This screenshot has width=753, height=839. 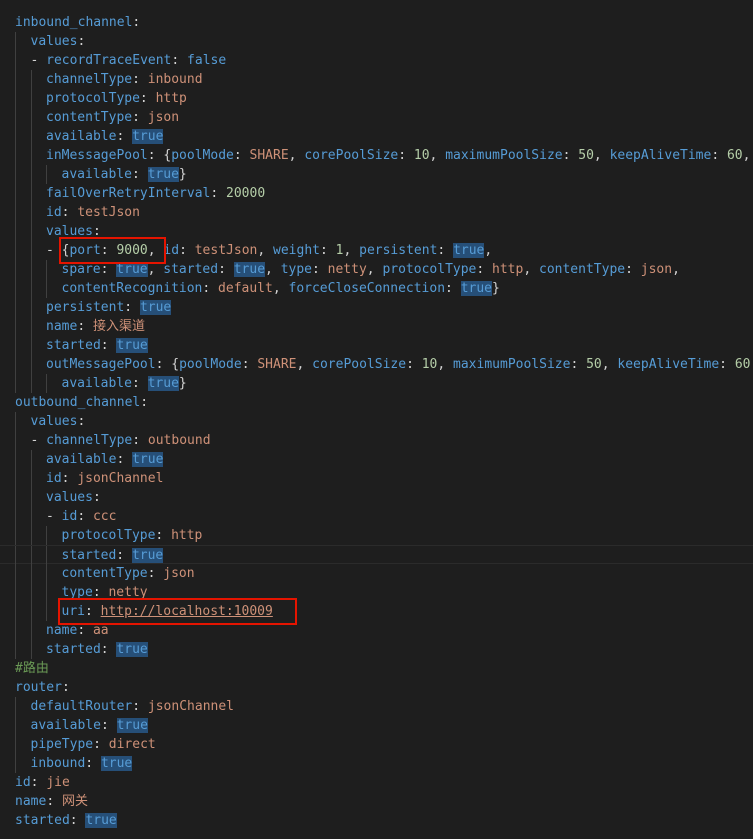 What do you see at coordinates (376, 402) in the screenshot?
I see `code-line: outbound_channel:` at bounding box center [376, 402].